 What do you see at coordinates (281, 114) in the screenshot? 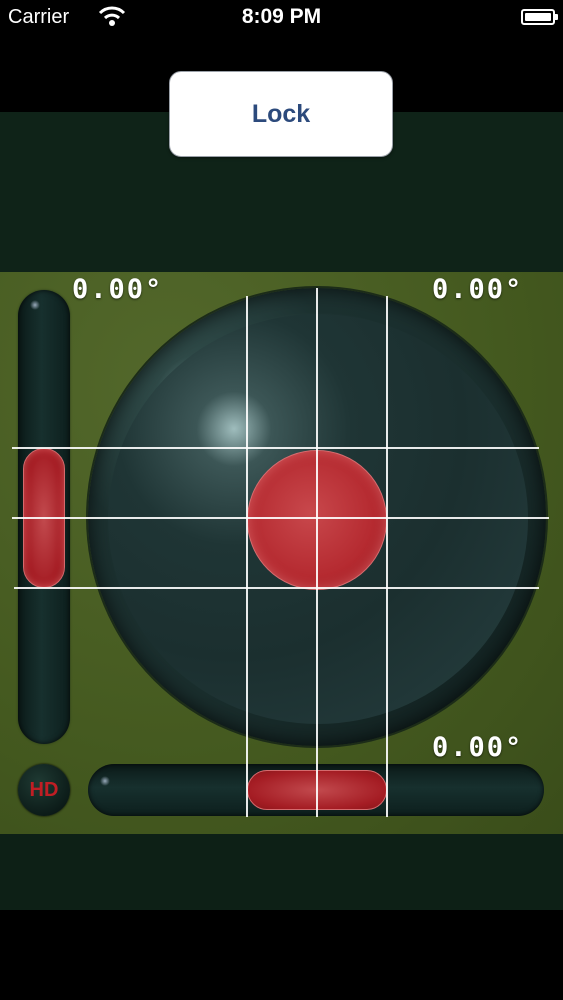
I see `lock-button: Lock` at bounding box center [281, 114].